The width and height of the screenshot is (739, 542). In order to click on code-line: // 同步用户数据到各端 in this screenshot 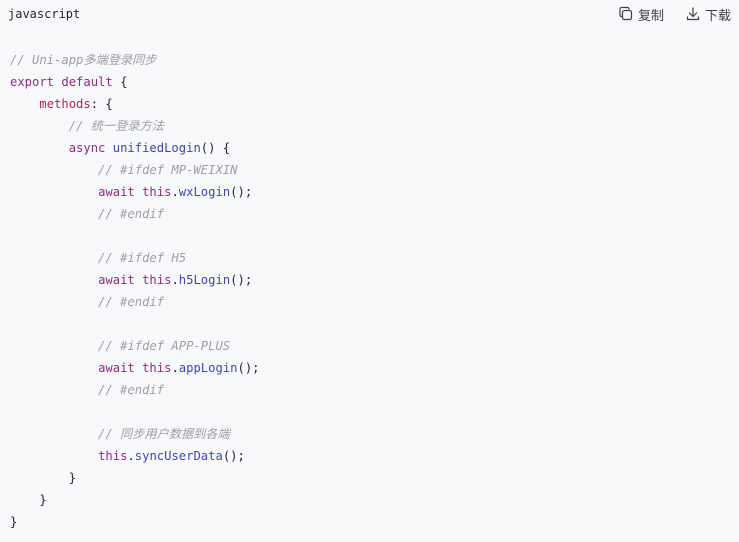, I will do `click(120, 434)`.